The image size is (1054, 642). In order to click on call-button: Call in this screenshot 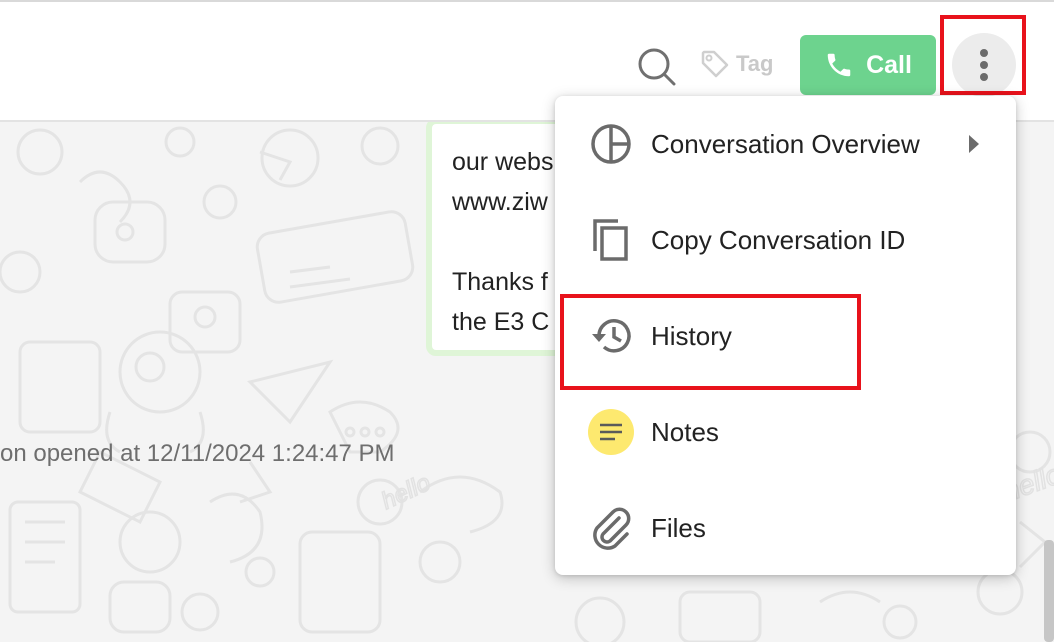, I will do `click(868, 65)`.